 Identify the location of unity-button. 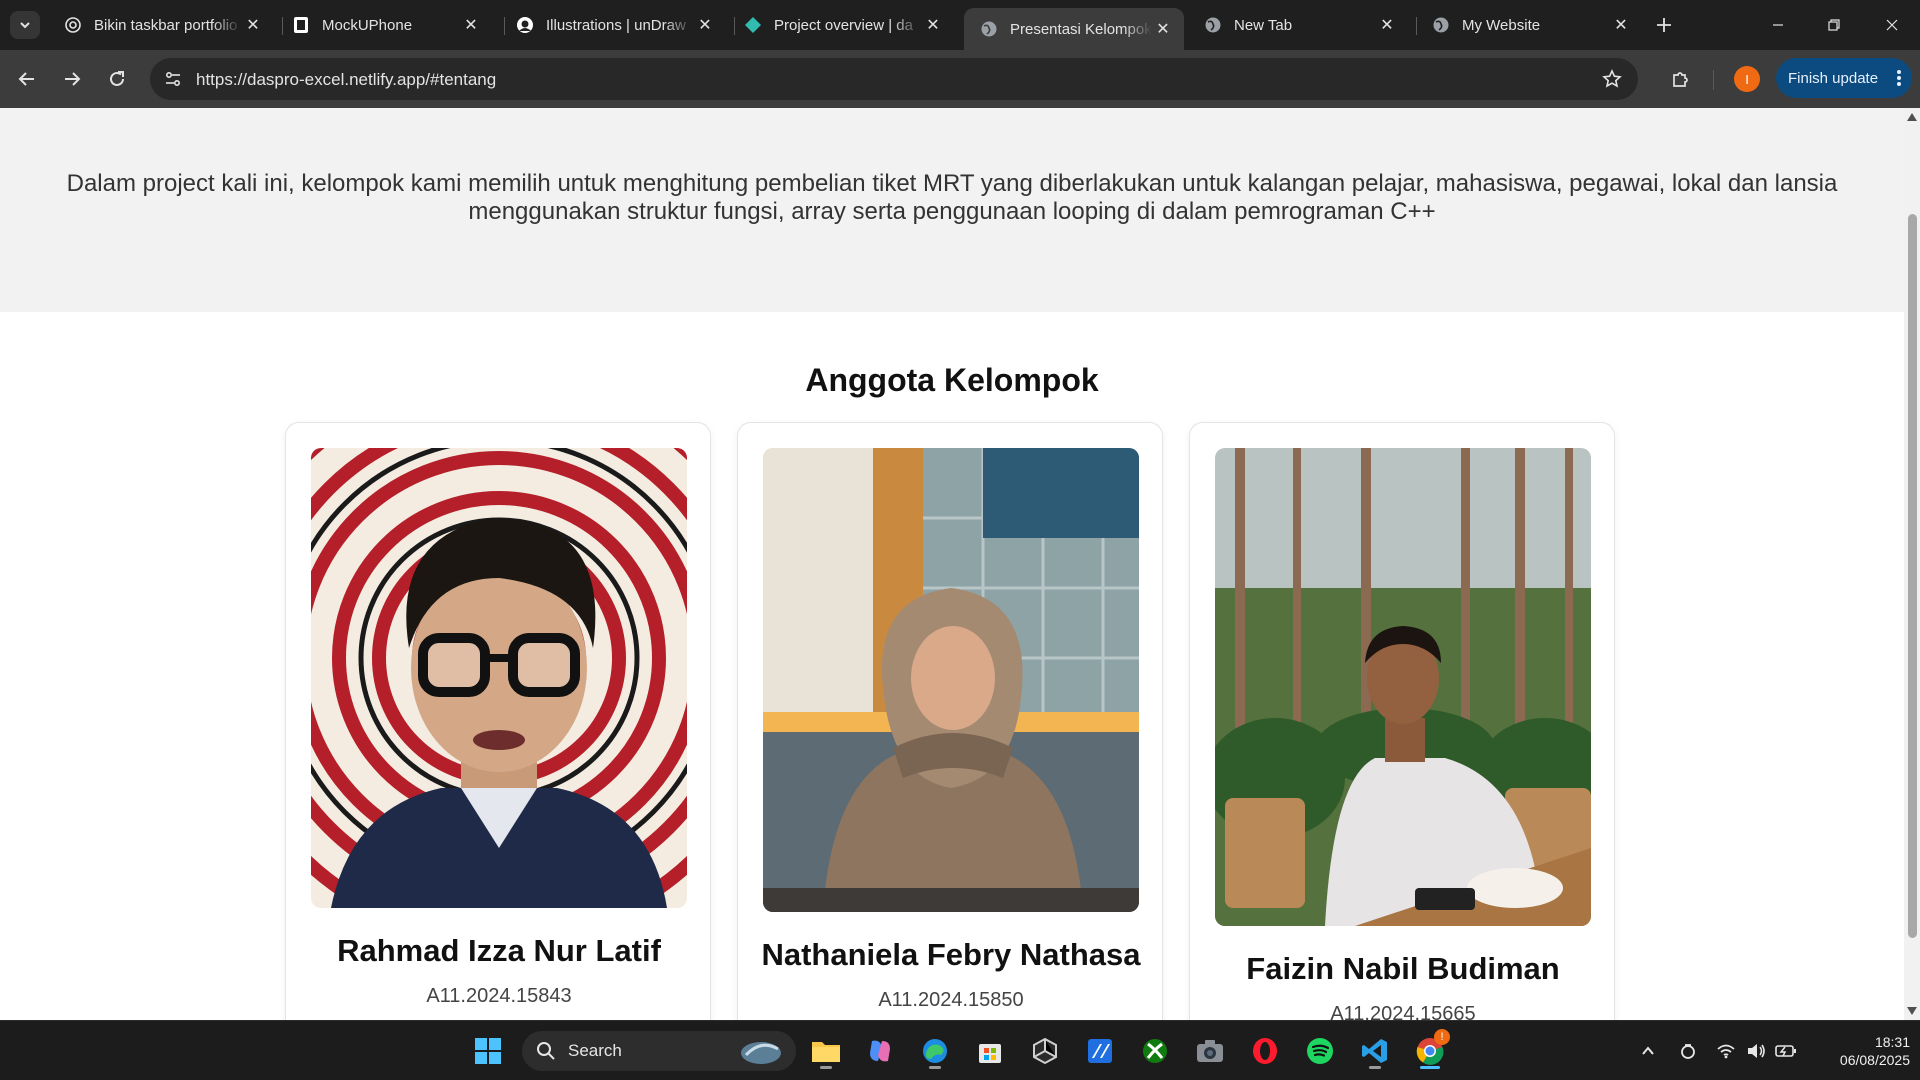
(1045, 1051).